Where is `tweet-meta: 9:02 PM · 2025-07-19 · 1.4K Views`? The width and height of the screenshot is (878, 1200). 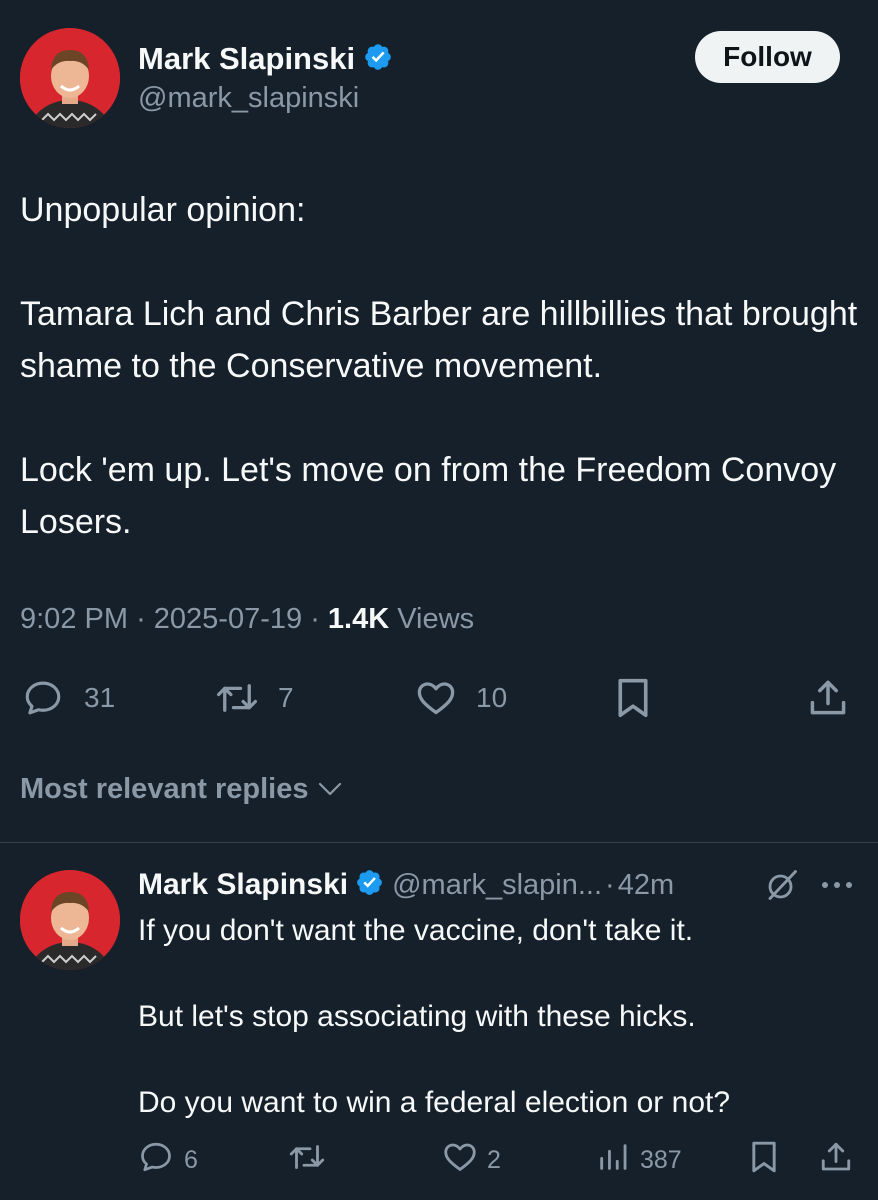 tweet-meta: 9:02 PM · 2025-07-19 · 1.4K Views is located at coordinates (247, 619).